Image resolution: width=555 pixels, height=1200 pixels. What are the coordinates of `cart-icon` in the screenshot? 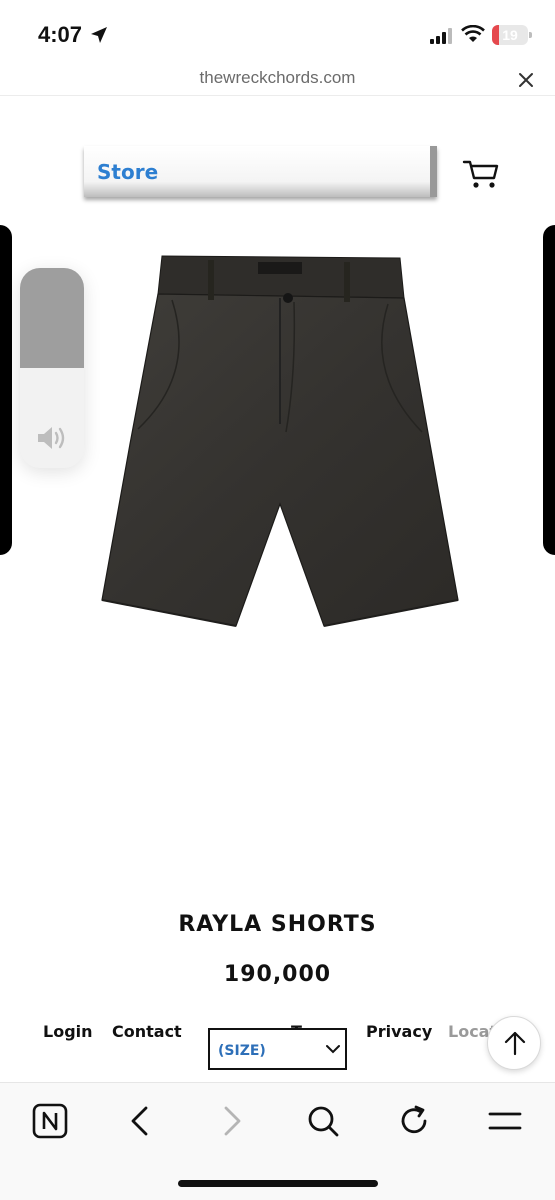 It's located at (481, 174).